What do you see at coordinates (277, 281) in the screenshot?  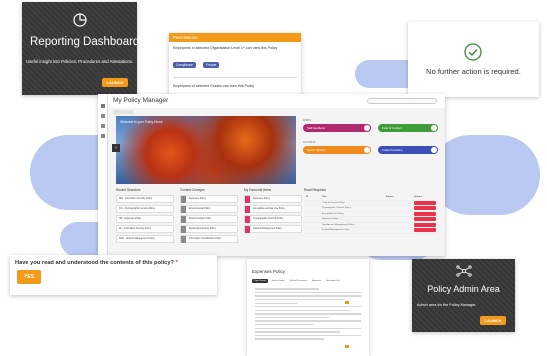 I see `tab-version-history: Version History` at bounding box center [277, 281].